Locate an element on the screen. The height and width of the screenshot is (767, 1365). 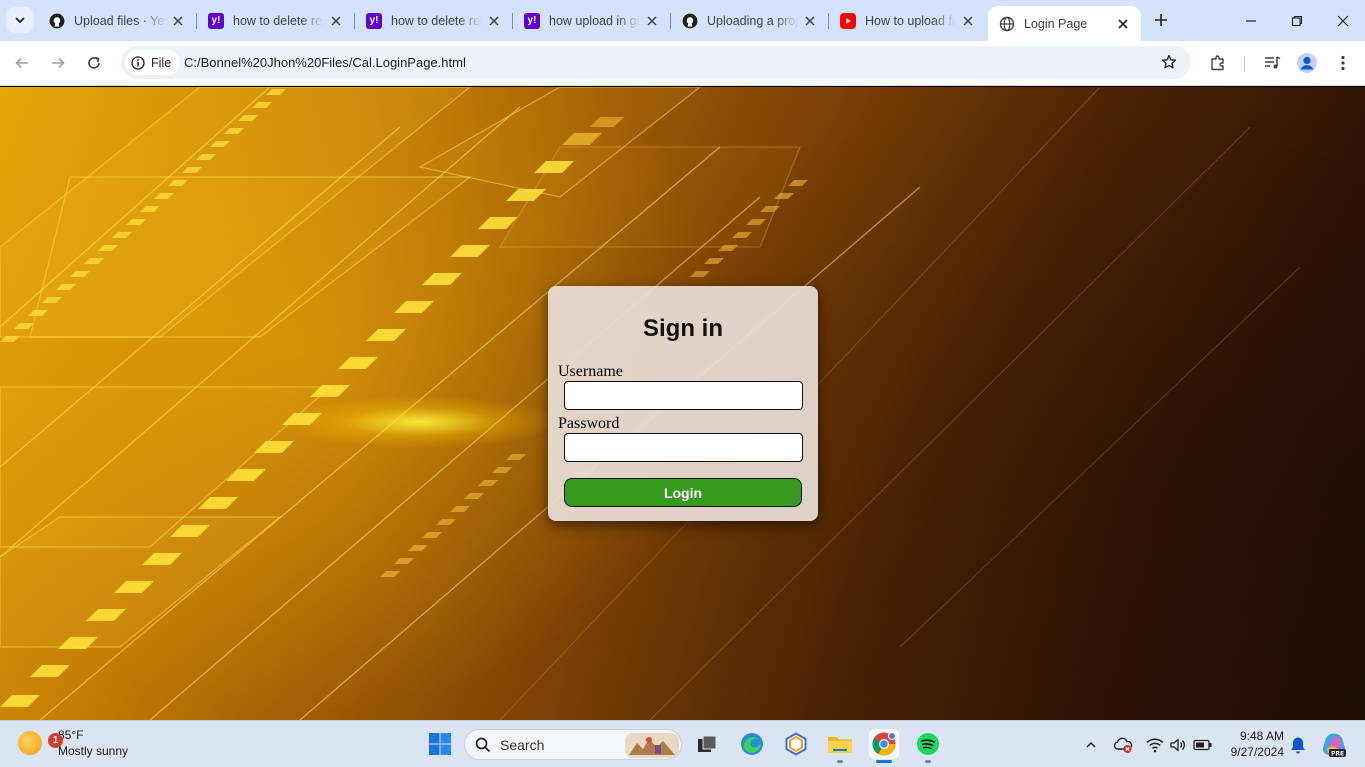
tab-login-page: Login Page is located at coordinates (1064, 23).